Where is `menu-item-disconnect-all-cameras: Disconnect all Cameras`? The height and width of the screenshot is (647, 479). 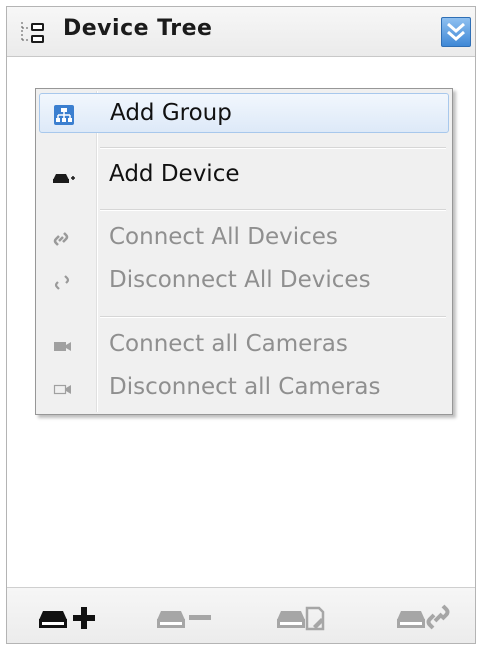
menu-item-disconnect-all-cameras: Disconnect all Cameras is located at coordinates (244, 388).